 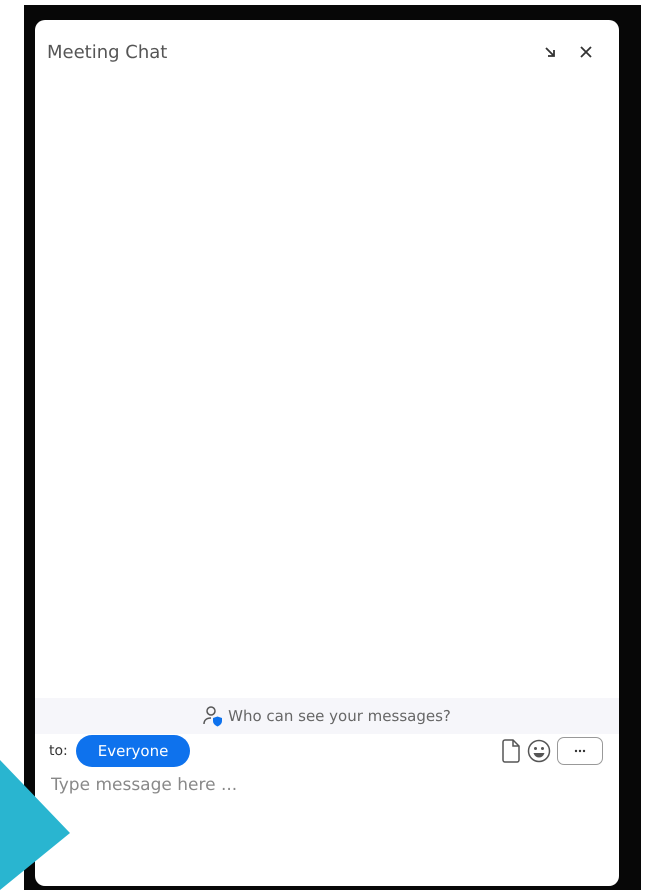 I want to click on more-button, so click(x=580, y=751).